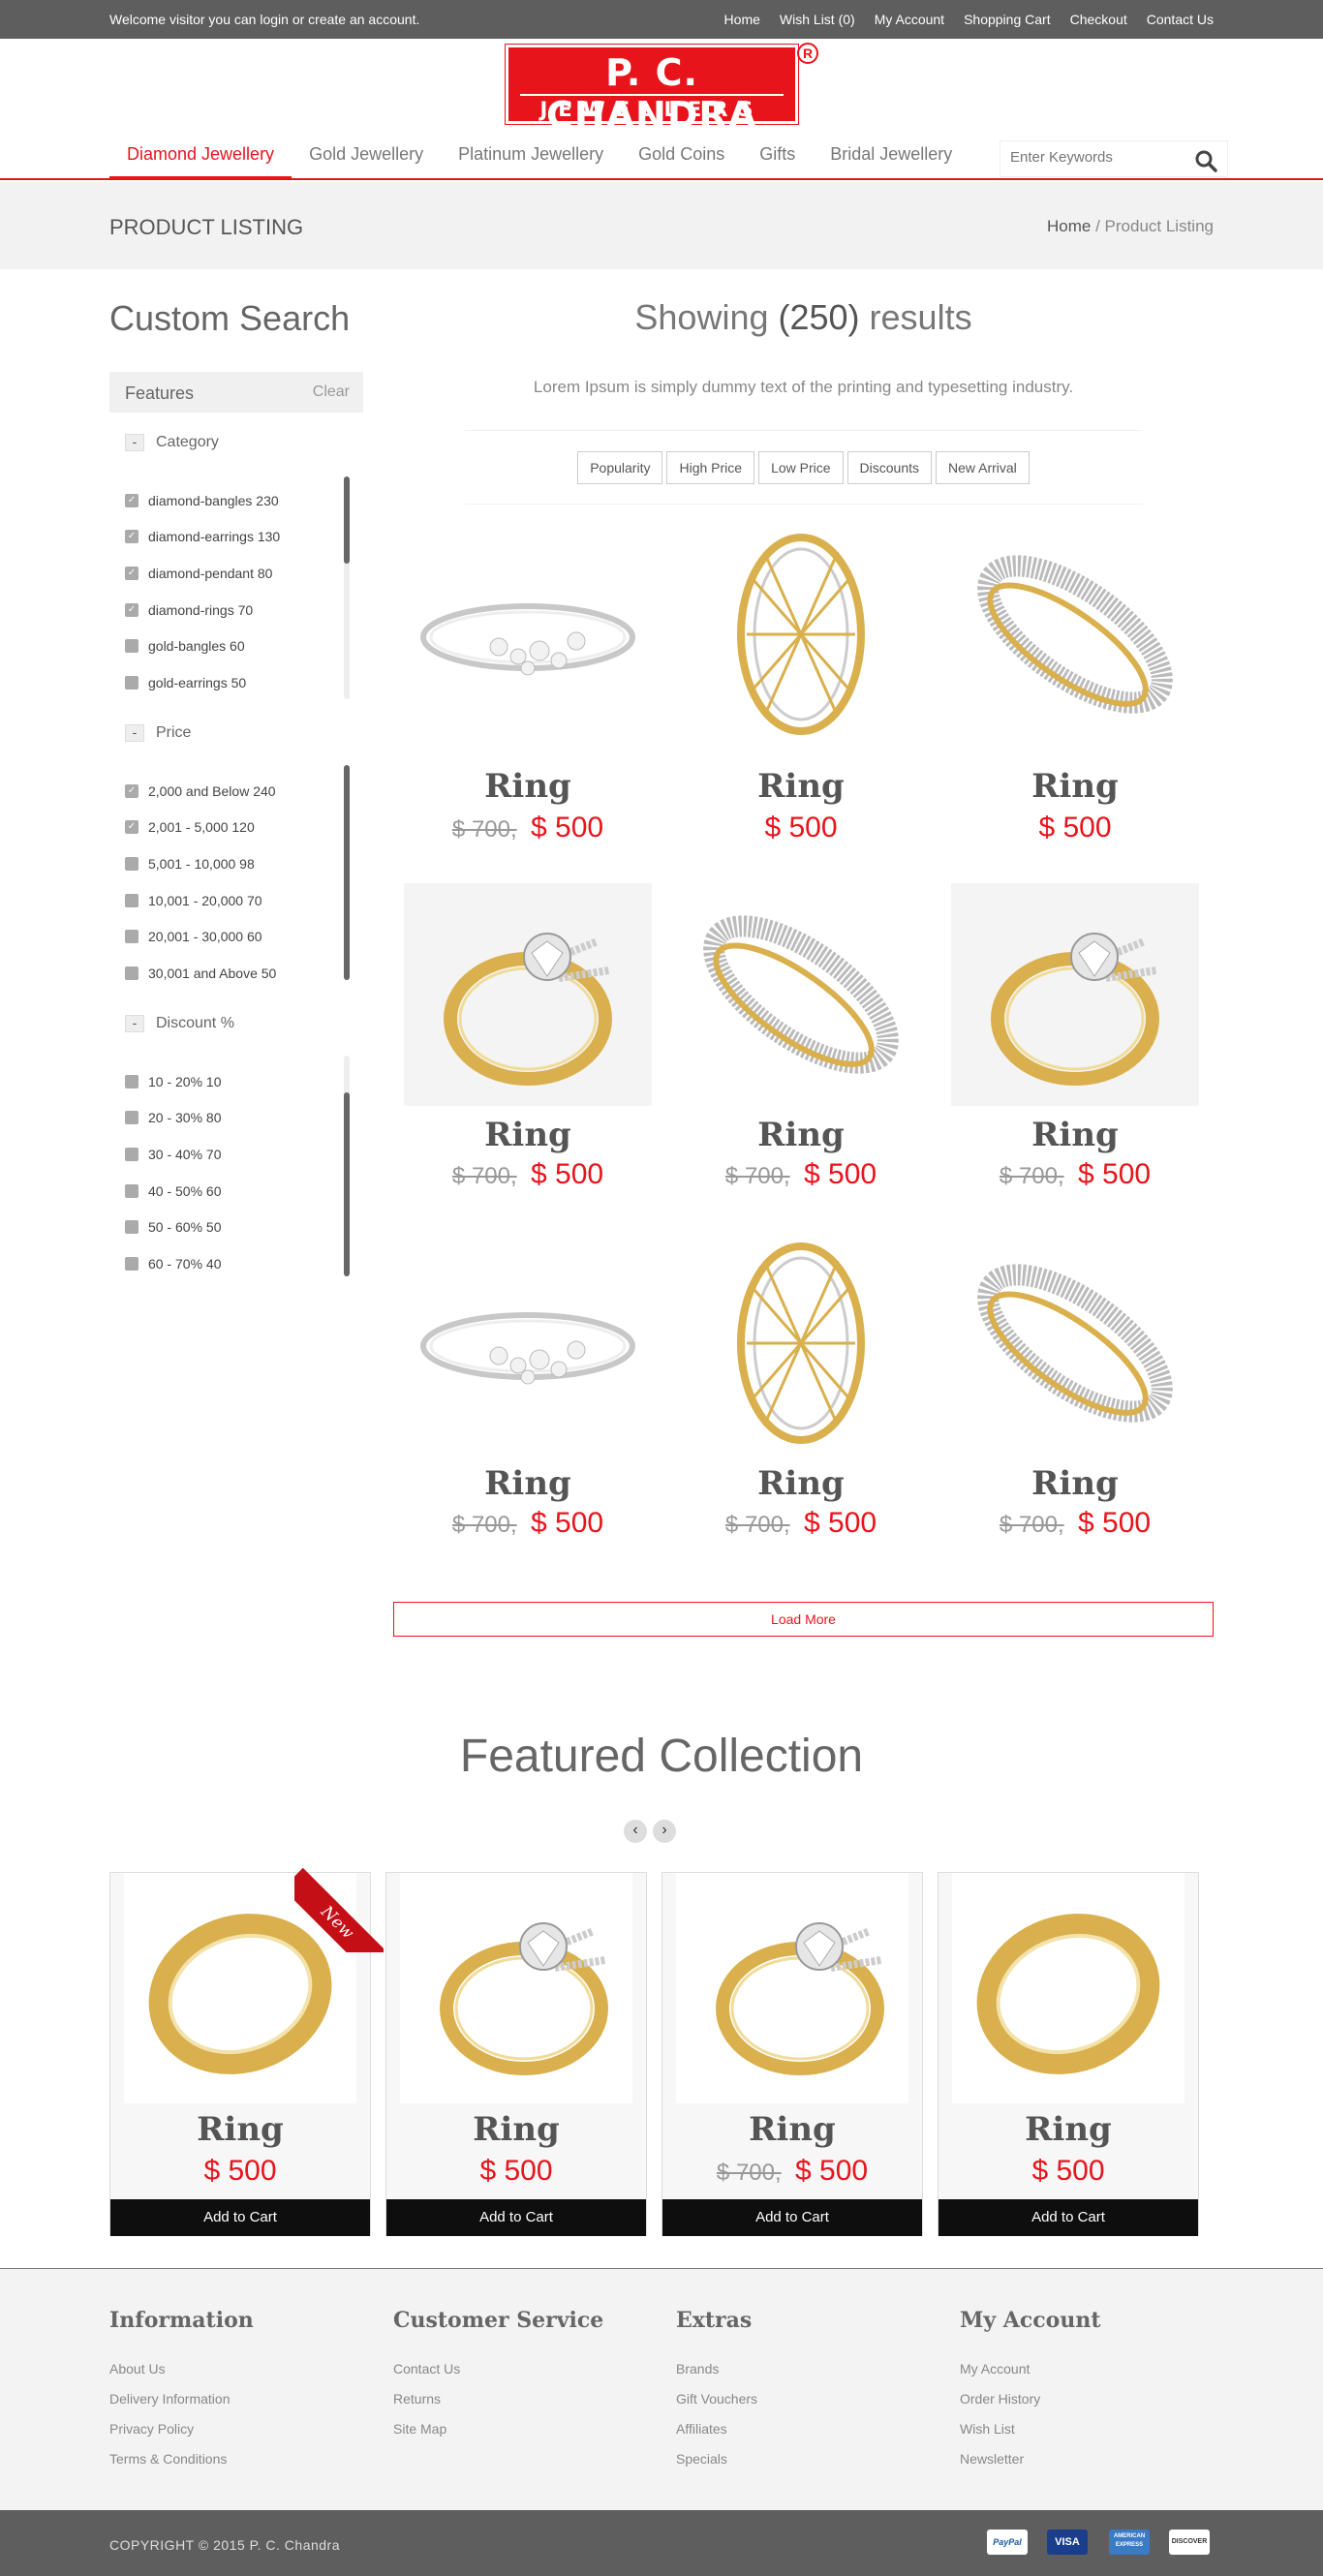  Describe the element at coordinates (347, 587) in the screenshot. I see `category-scrollbar` at that location.